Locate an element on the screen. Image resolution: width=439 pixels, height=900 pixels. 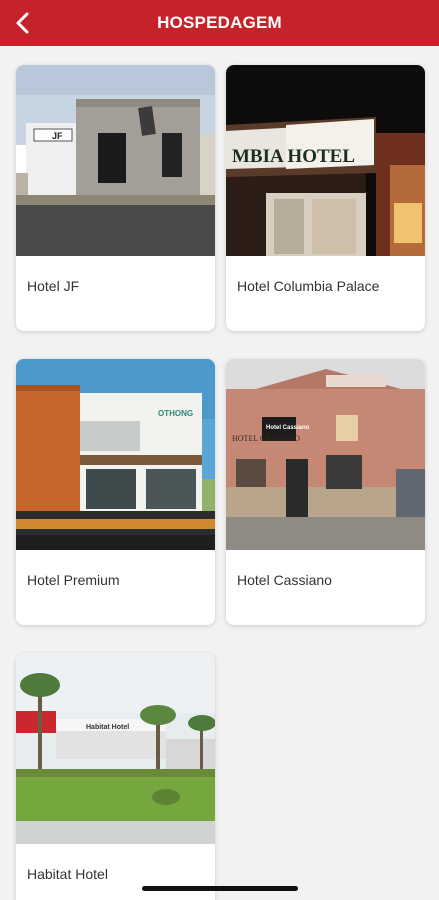
columbia-sign-text: MBIA HOTEL is located at coordinates (293, 156).